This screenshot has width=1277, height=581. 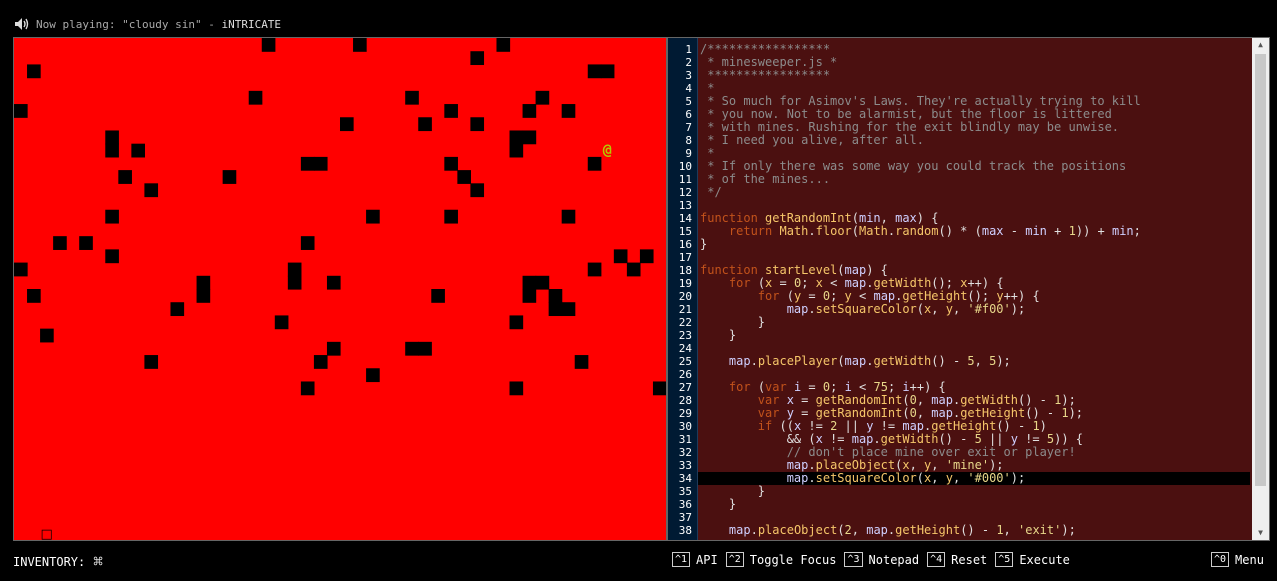 What do you see at coordinates (1032, 559) in the screenshot?
I see `execute-button: ^5 Execute` at bounding box center [1032, 559].